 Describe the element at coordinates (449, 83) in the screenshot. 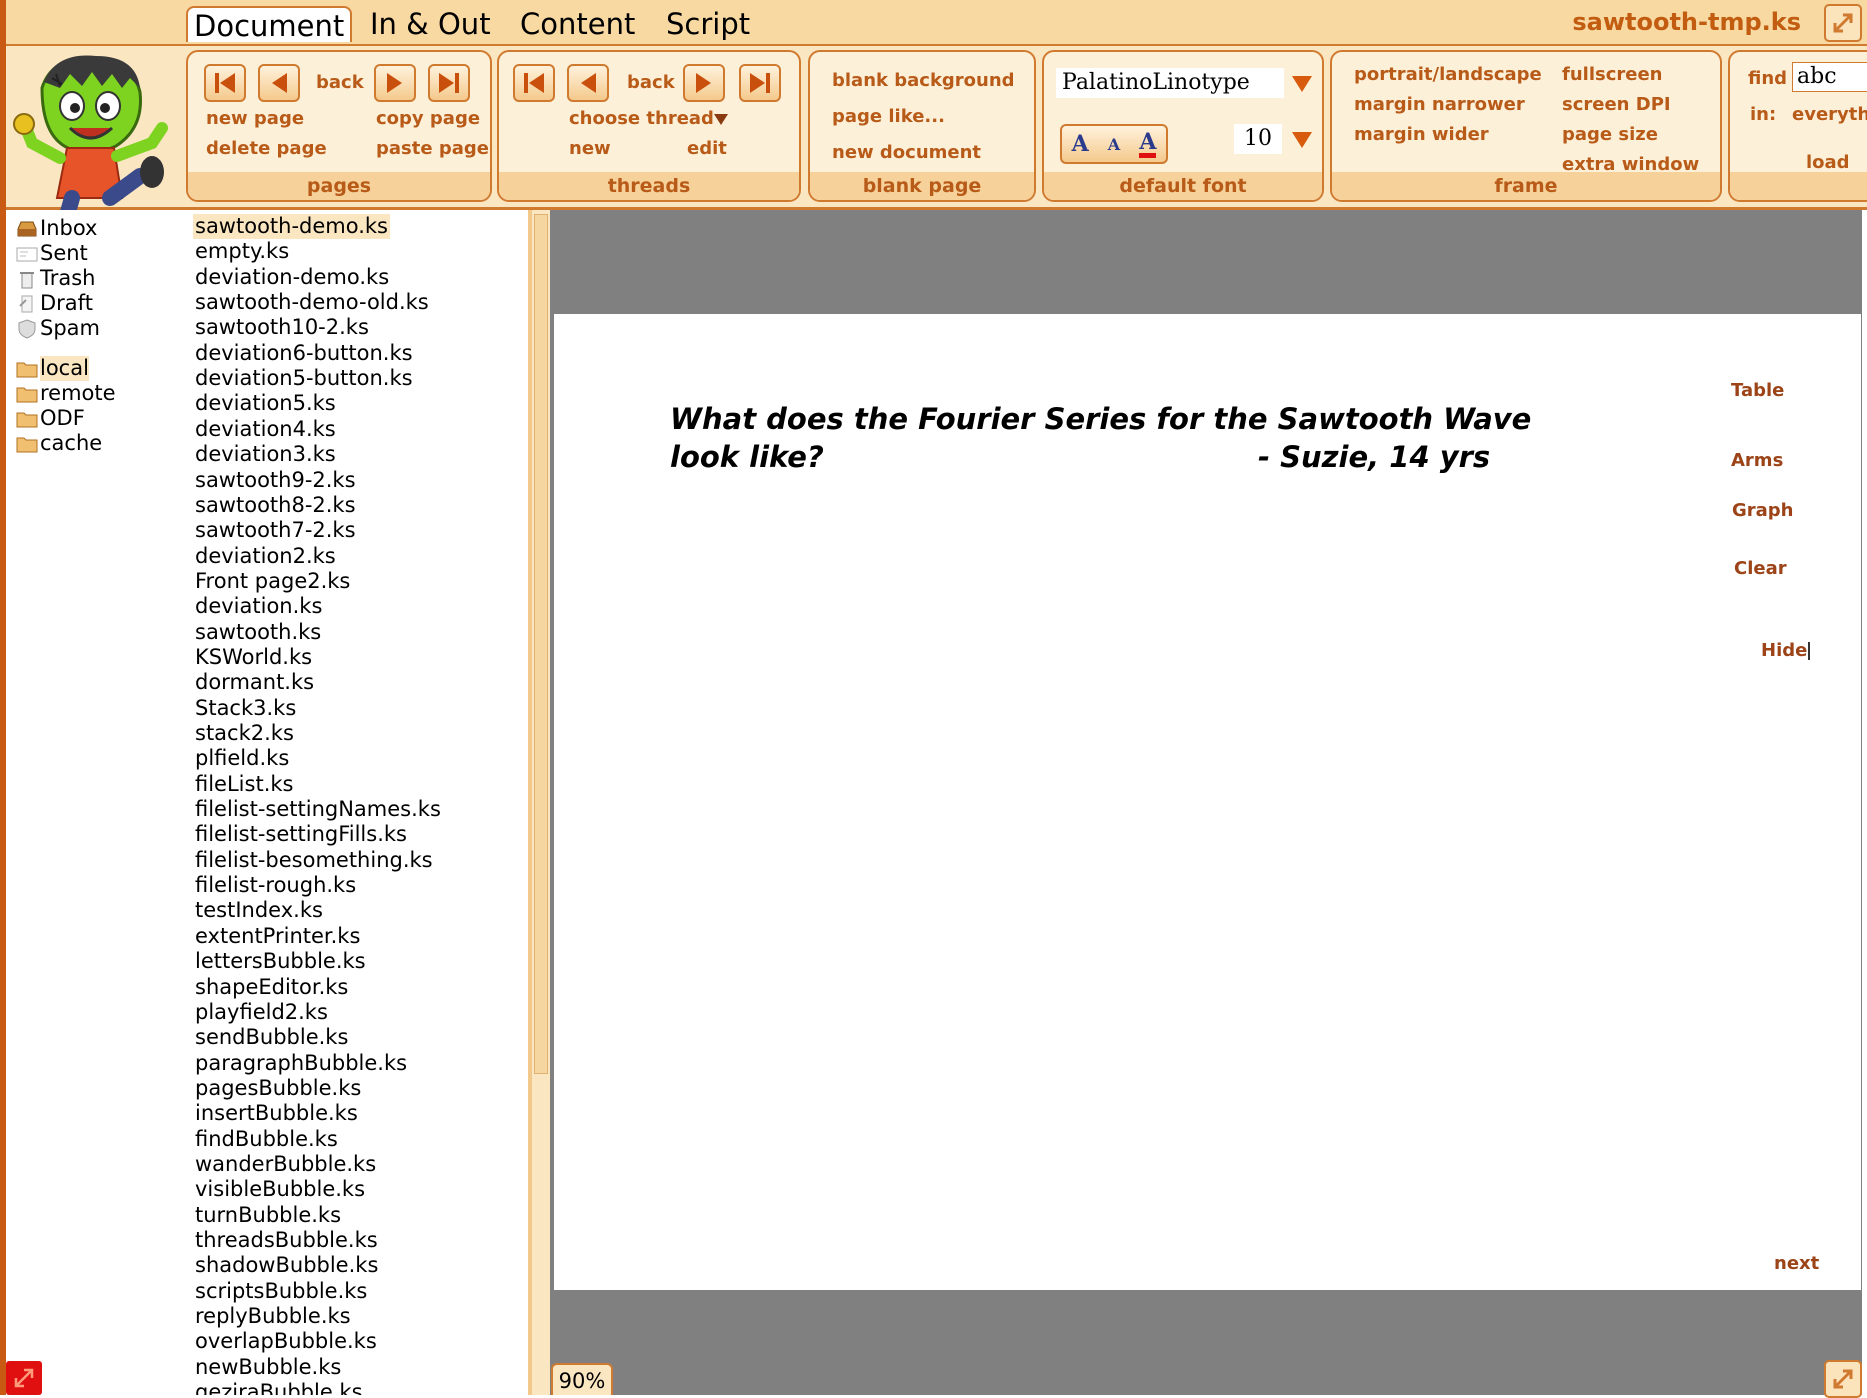

I see `last-page-button` at that location.